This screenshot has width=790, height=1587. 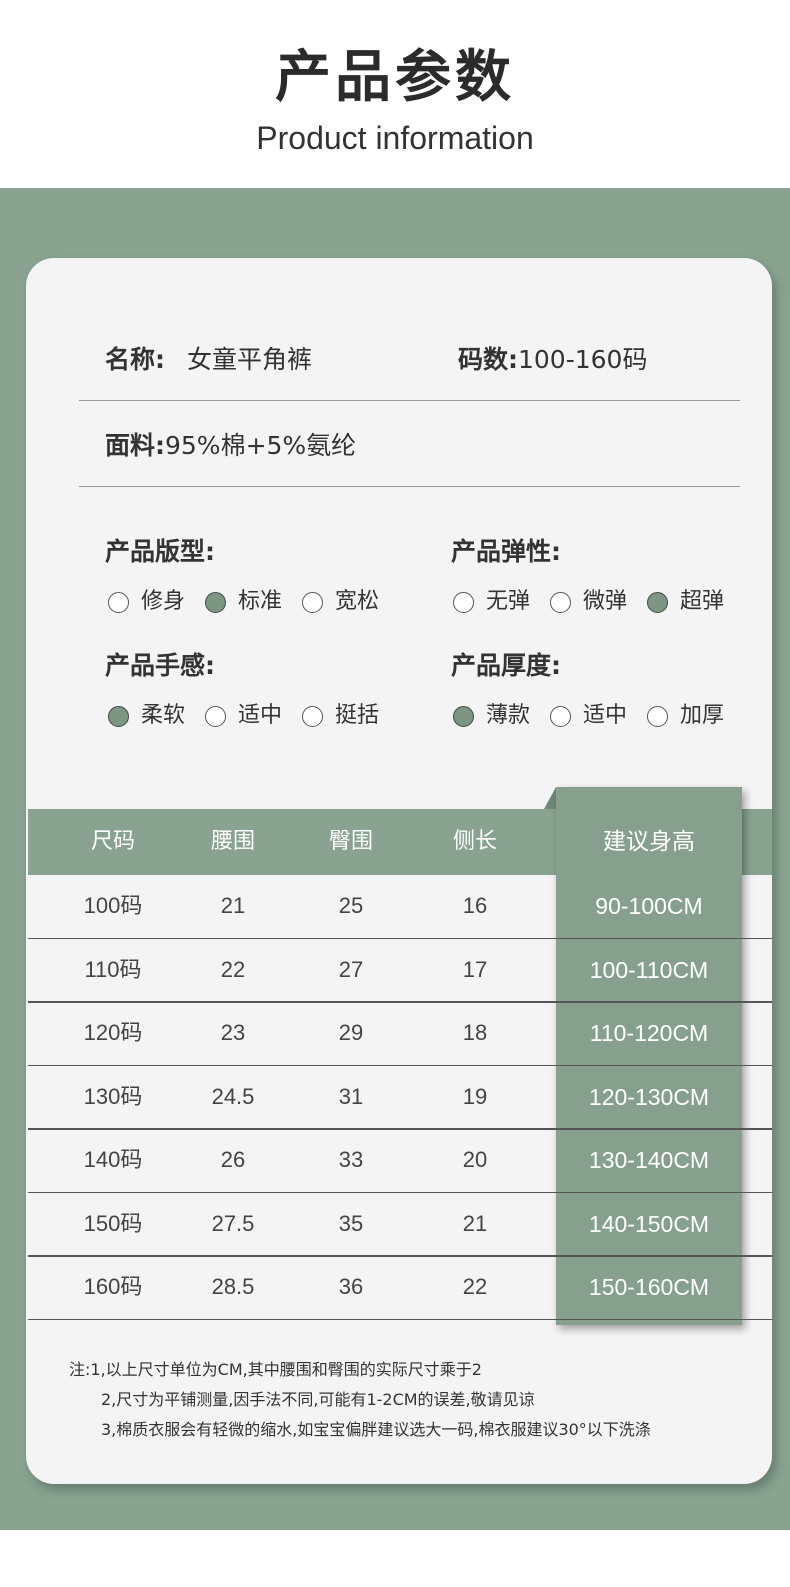 I want to click on fit-option: 宽松, so click(x=340, y=602).